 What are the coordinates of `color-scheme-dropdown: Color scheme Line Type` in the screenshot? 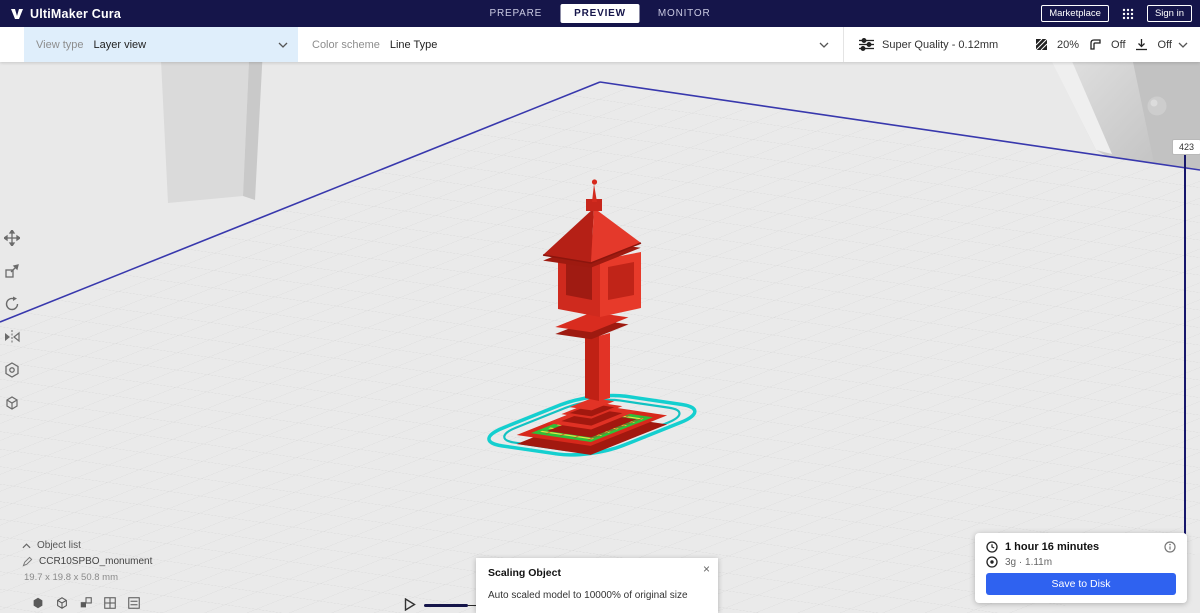 It's located at (570, 44).